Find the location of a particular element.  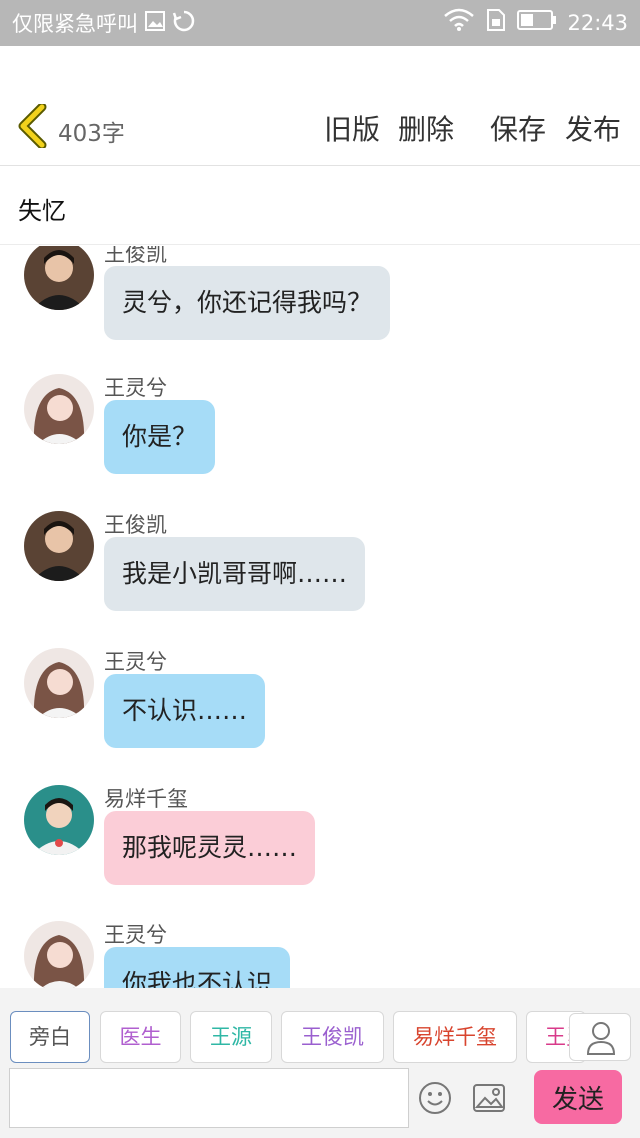

back-arrow-icon is located at coordinates (32, 126).